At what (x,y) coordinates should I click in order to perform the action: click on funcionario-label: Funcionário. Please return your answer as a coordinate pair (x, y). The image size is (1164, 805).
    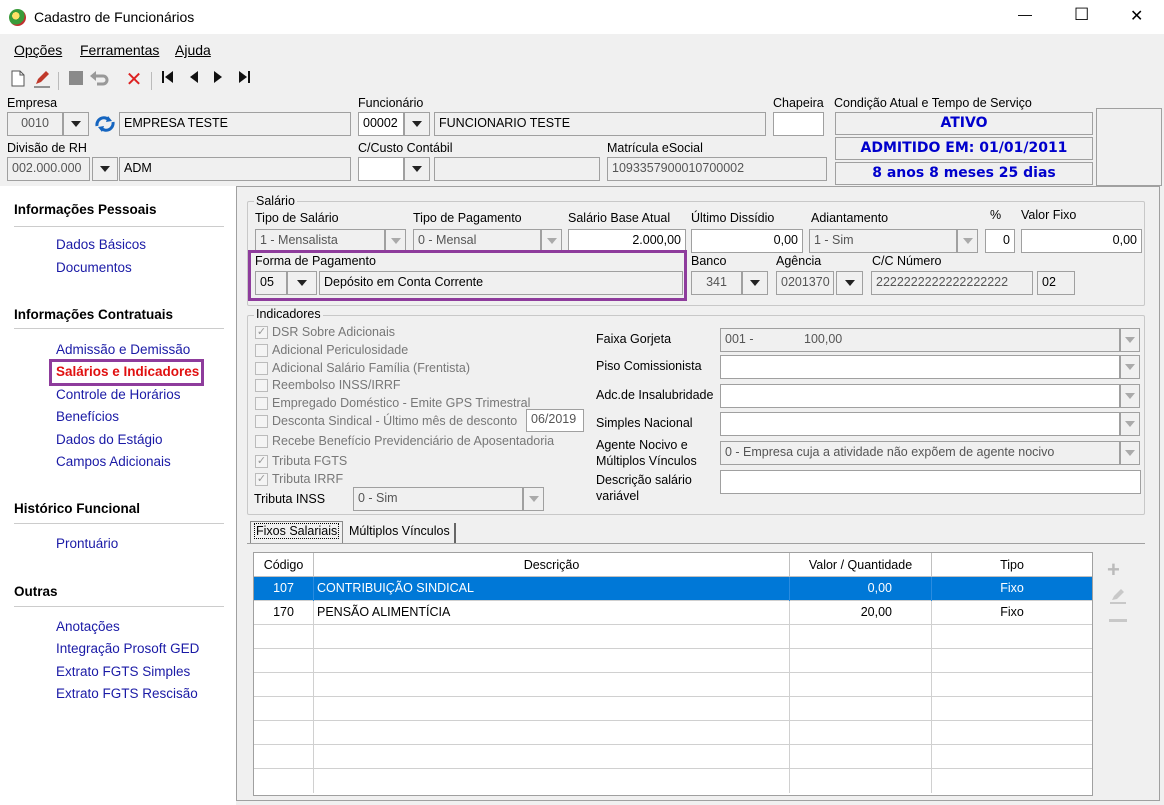
    Looking at the image, I should click on (391, 103).